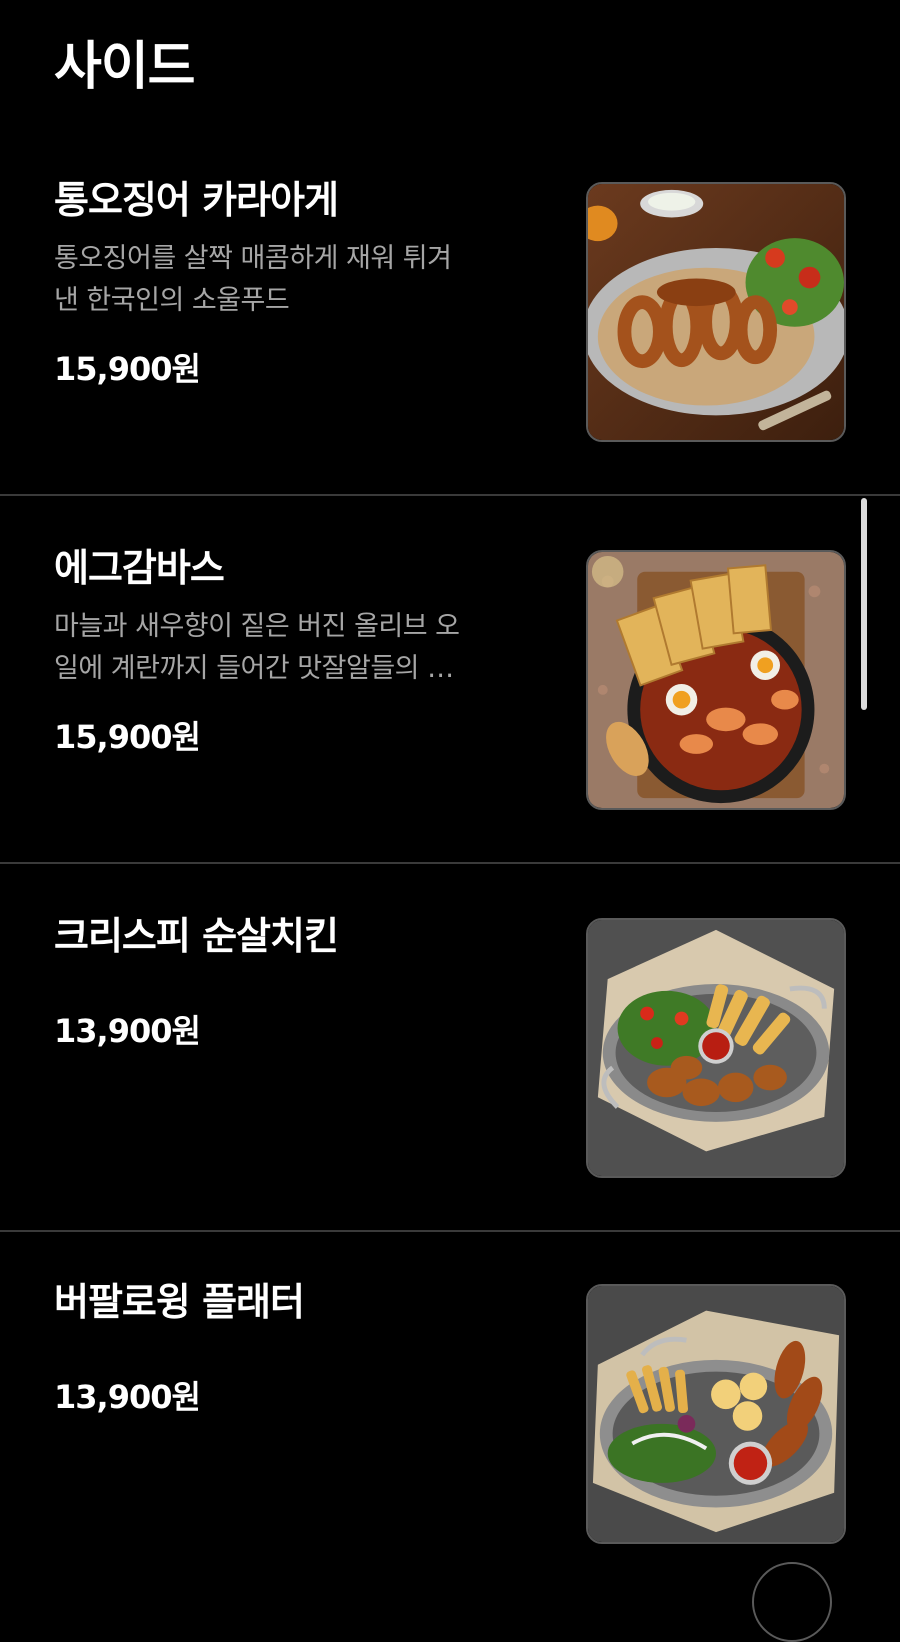 This screenshot has height=1642, width=900. I want to click on section-title: 사이드, so click(125, 67).